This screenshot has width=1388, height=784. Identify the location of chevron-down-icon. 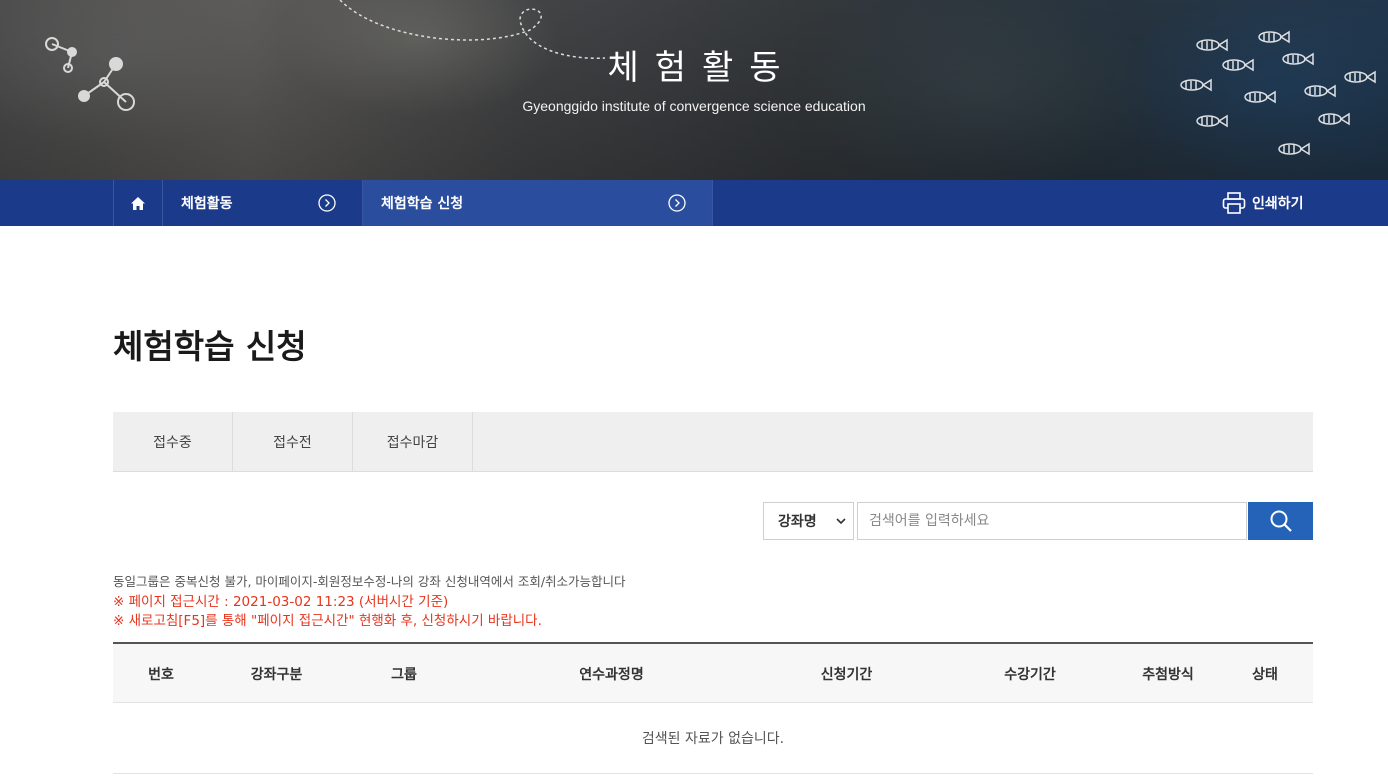
(841, 521).